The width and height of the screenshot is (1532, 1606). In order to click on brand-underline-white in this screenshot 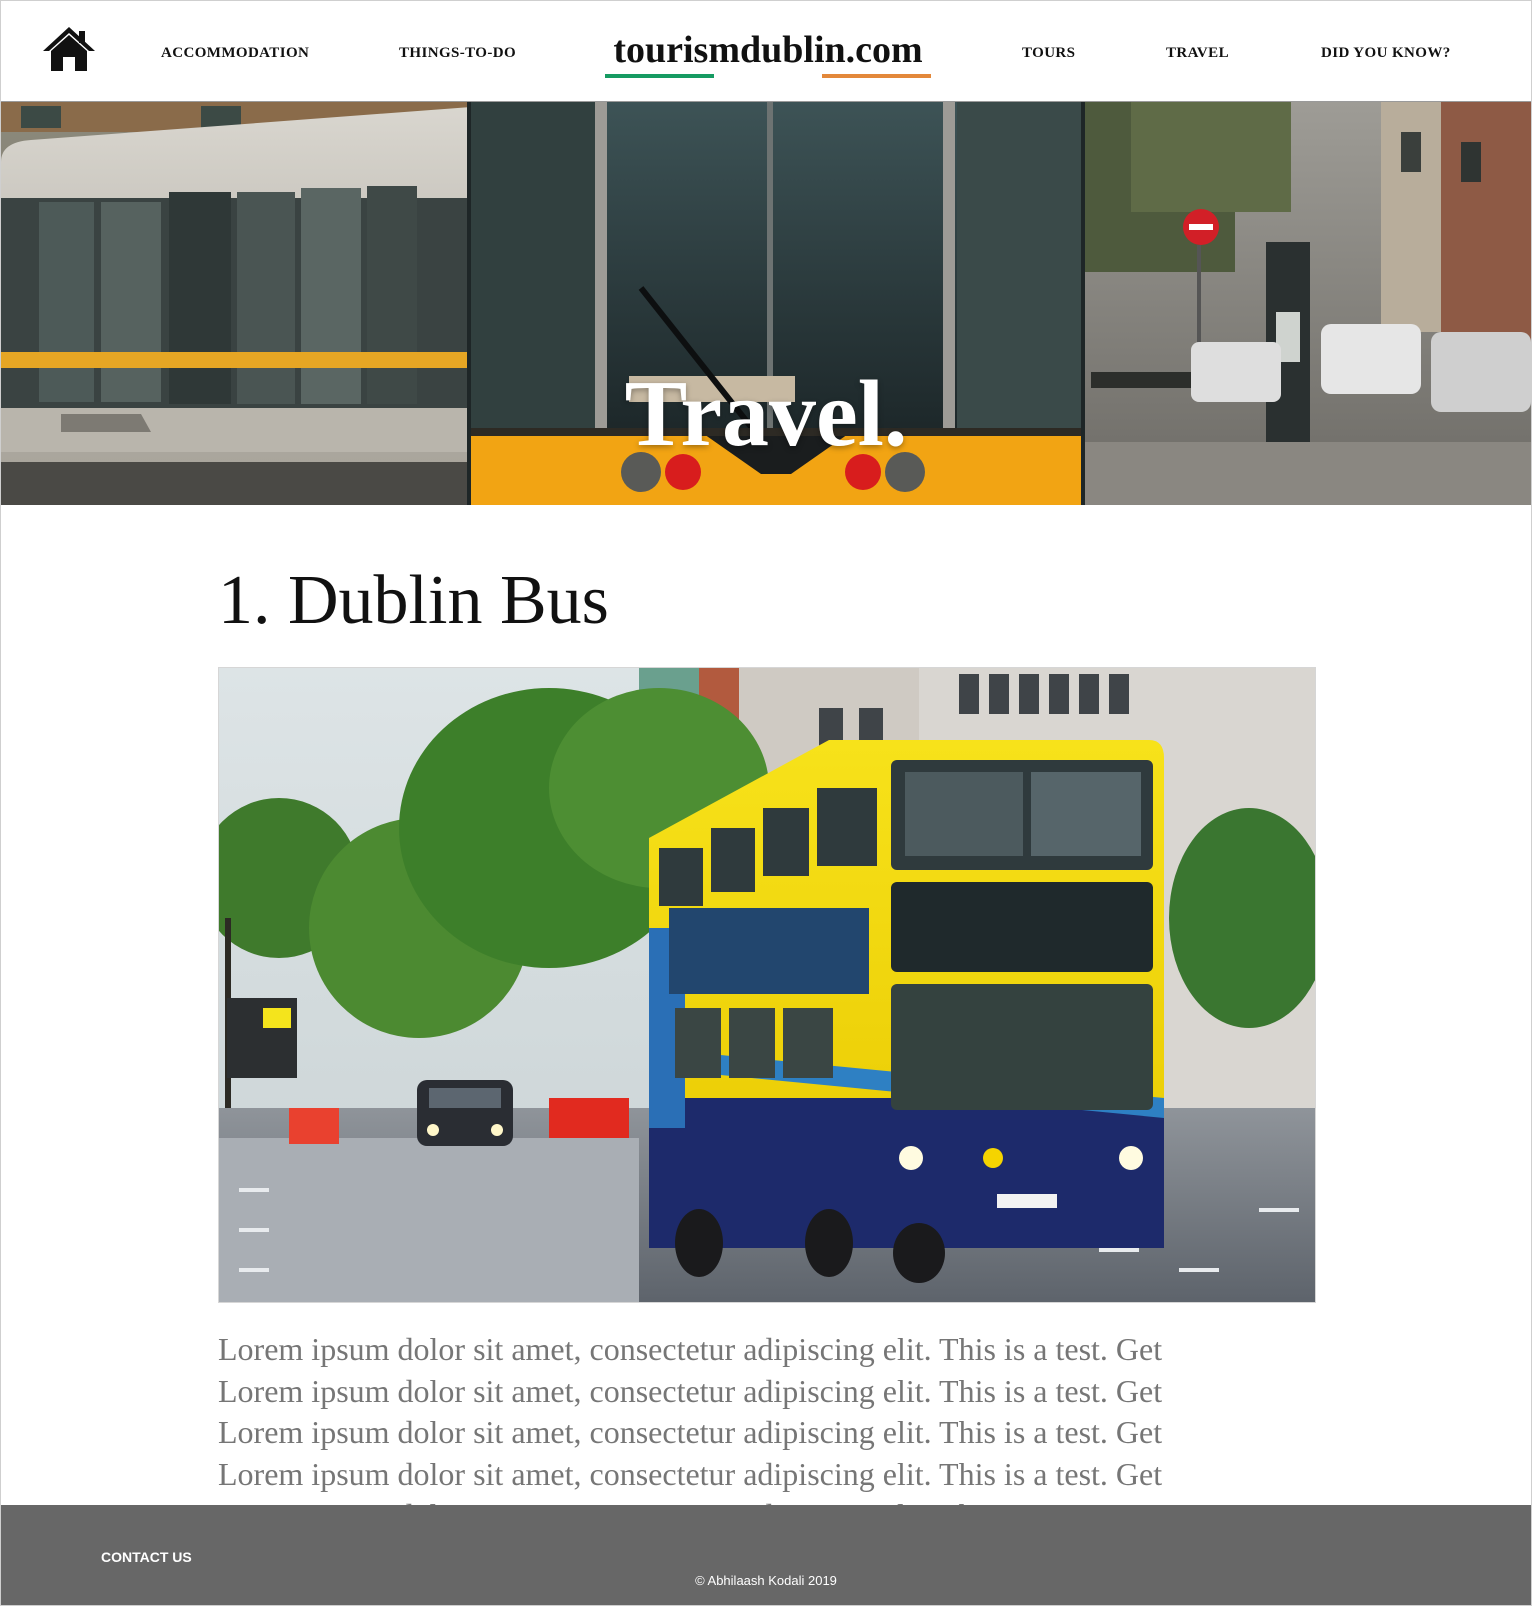, I will do `click(768, 76)`.